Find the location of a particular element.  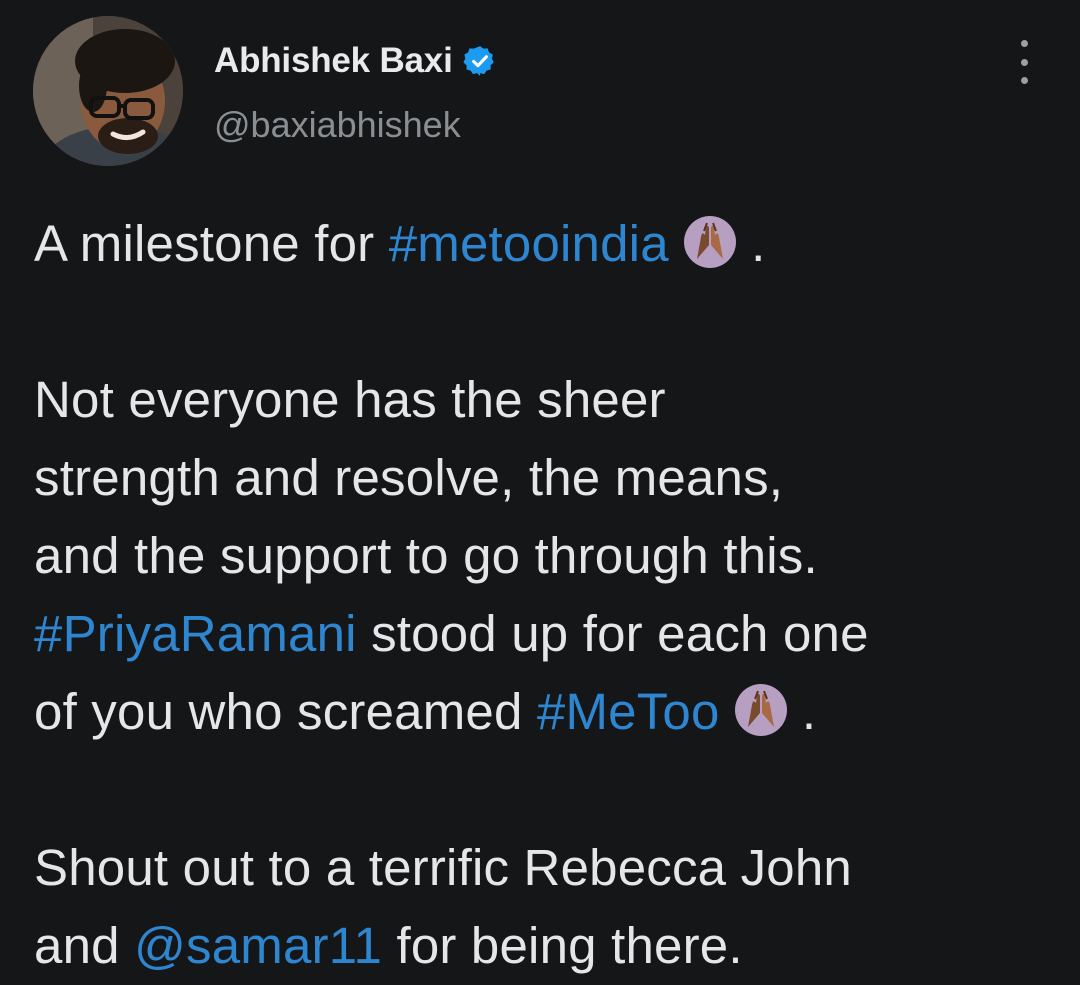

tweet-line: and @samar11 for being there. is located at coordinates (549, 946).